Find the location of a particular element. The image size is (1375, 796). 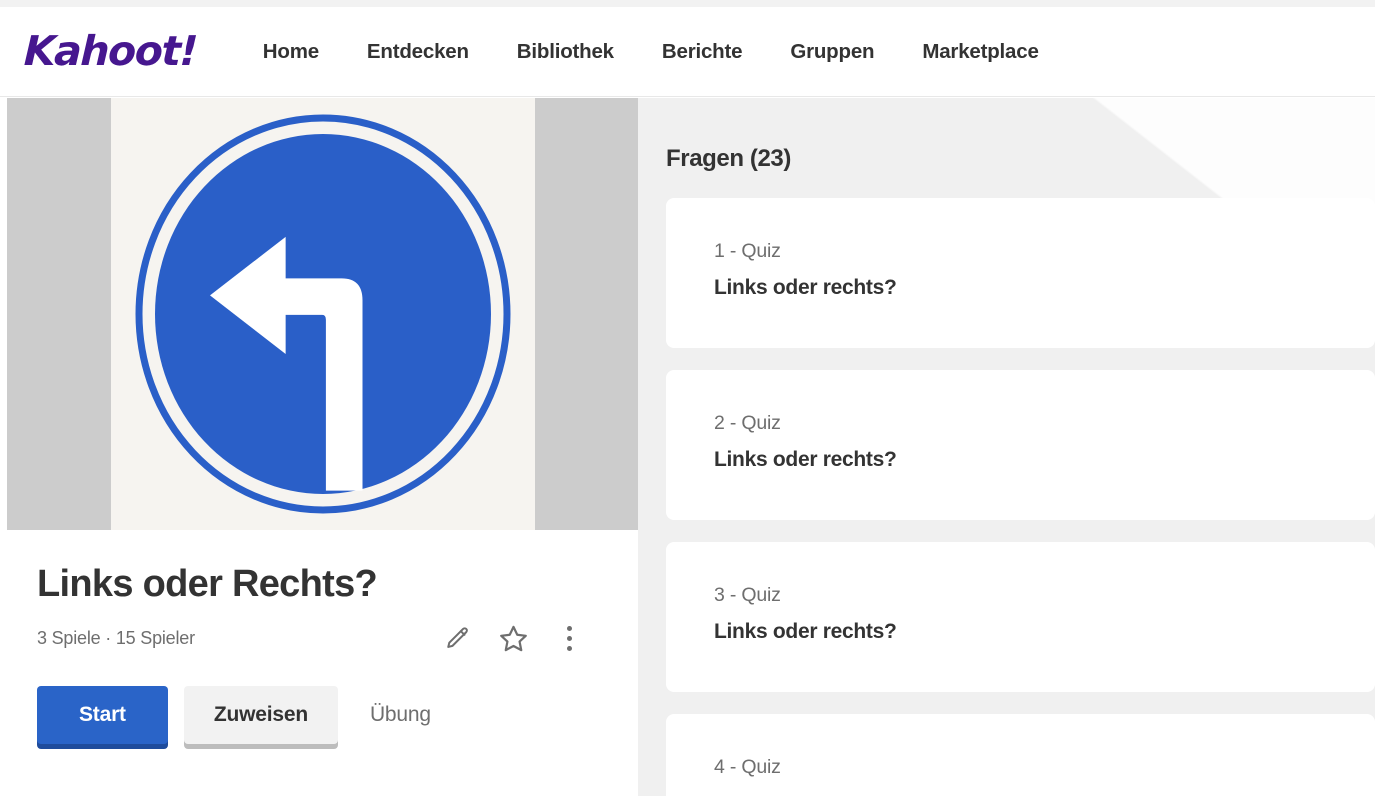

kahoot-actions is located at coordinates (513, 639).